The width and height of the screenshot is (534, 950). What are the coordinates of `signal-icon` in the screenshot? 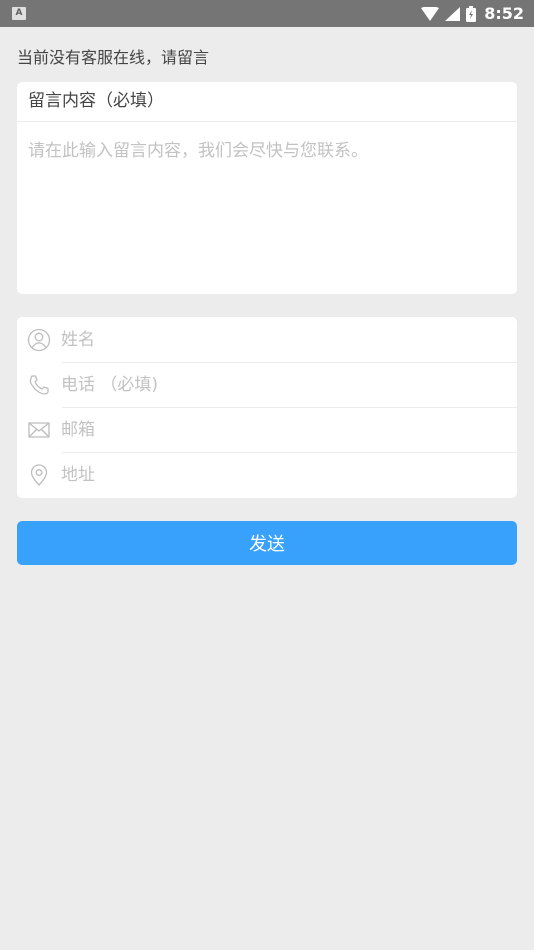 It's located at (453, 13).